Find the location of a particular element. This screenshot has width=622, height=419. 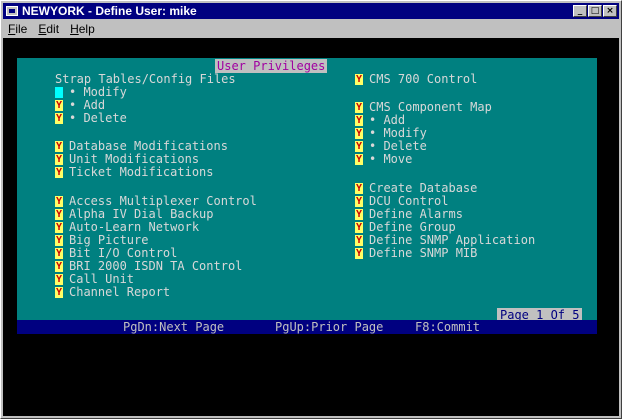

priv-label: Access Multiplexer Control is located at coordinates (163, 201).